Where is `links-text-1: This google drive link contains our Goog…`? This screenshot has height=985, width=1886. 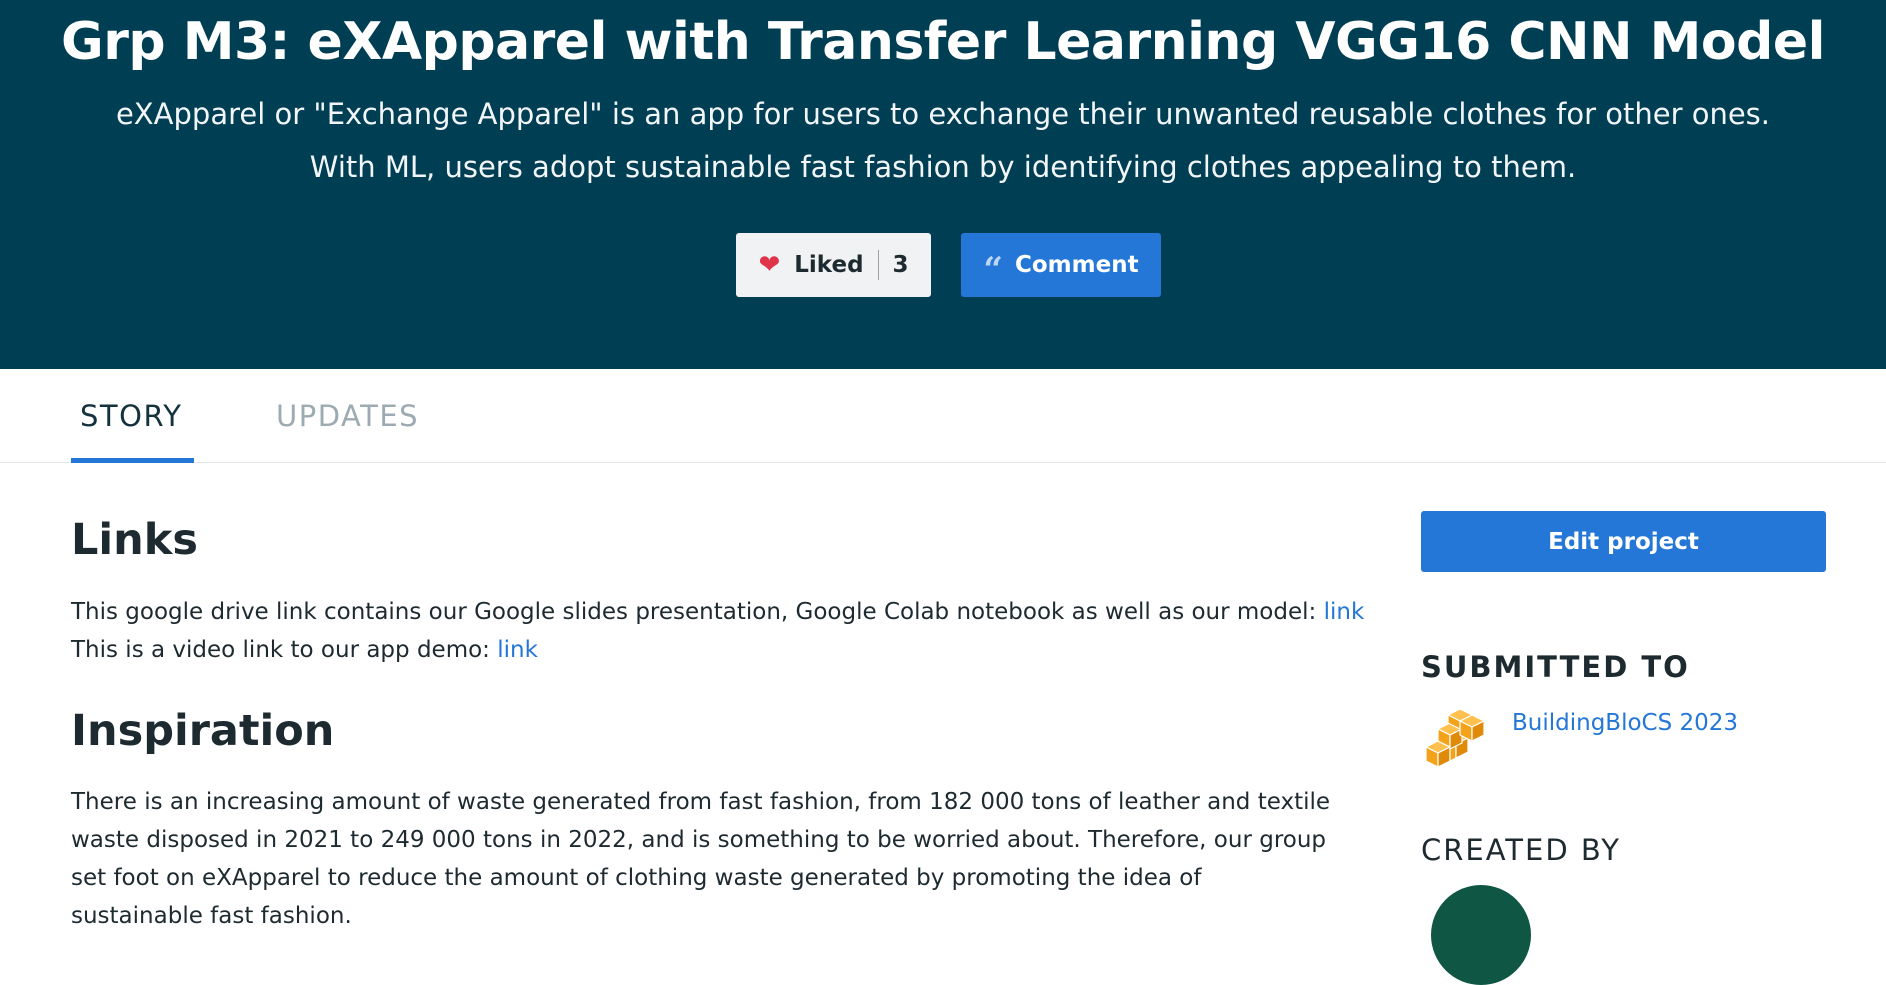 links-text-1: This google drive link contains our Goog… is located at coordinates (697, 612).